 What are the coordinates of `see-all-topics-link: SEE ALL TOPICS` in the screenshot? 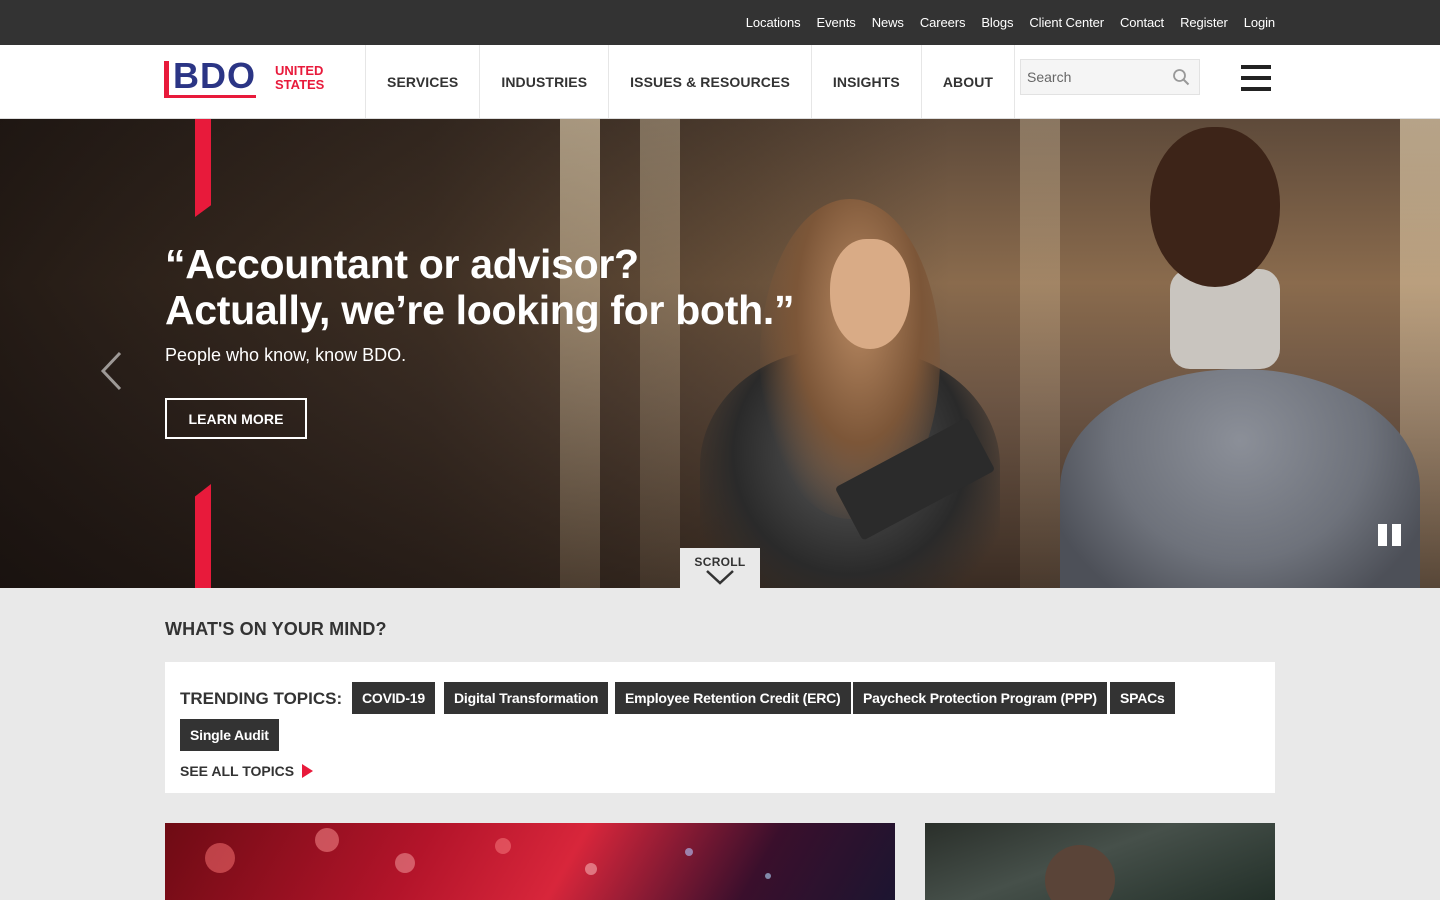 It's located at (247, 771).